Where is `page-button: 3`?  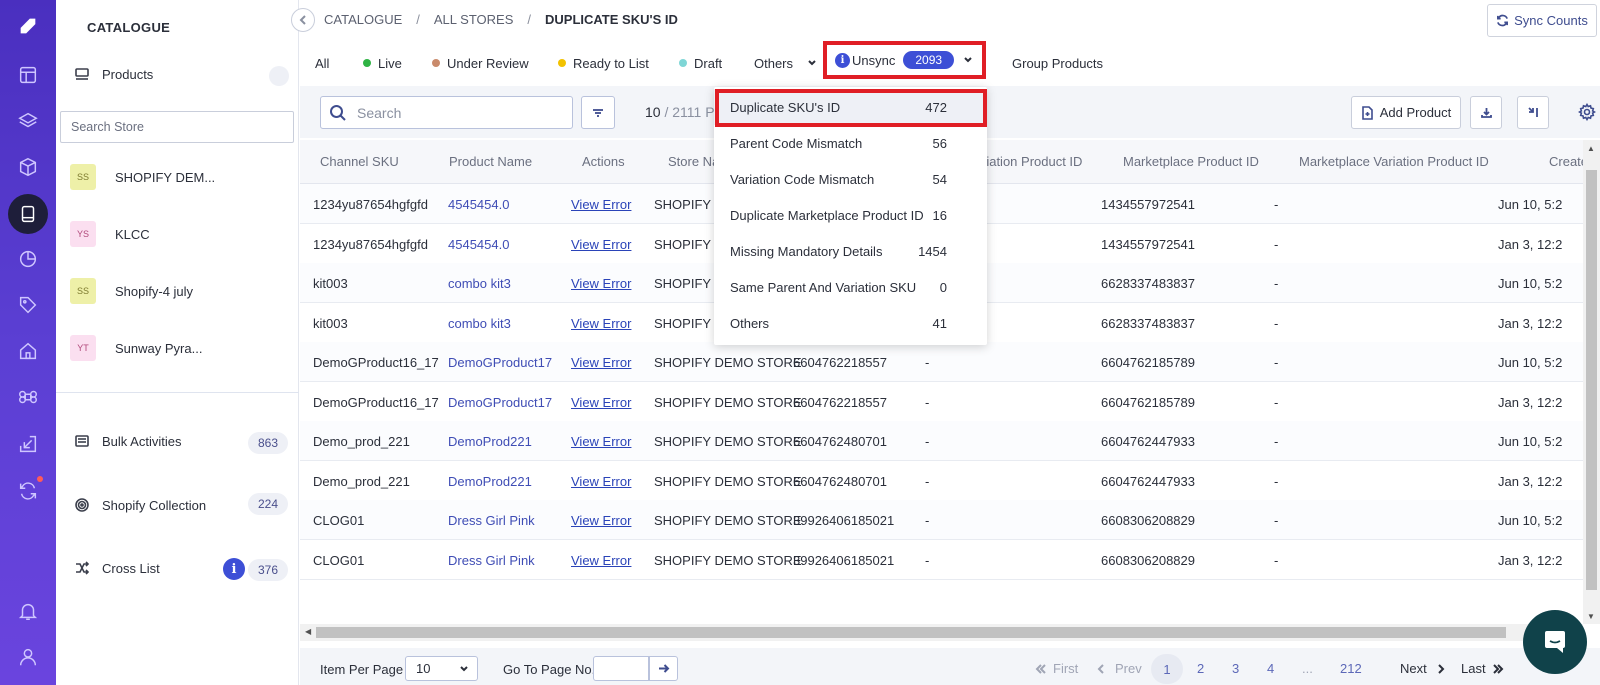
page-button: 3 is located at coordinates (1235, 668).